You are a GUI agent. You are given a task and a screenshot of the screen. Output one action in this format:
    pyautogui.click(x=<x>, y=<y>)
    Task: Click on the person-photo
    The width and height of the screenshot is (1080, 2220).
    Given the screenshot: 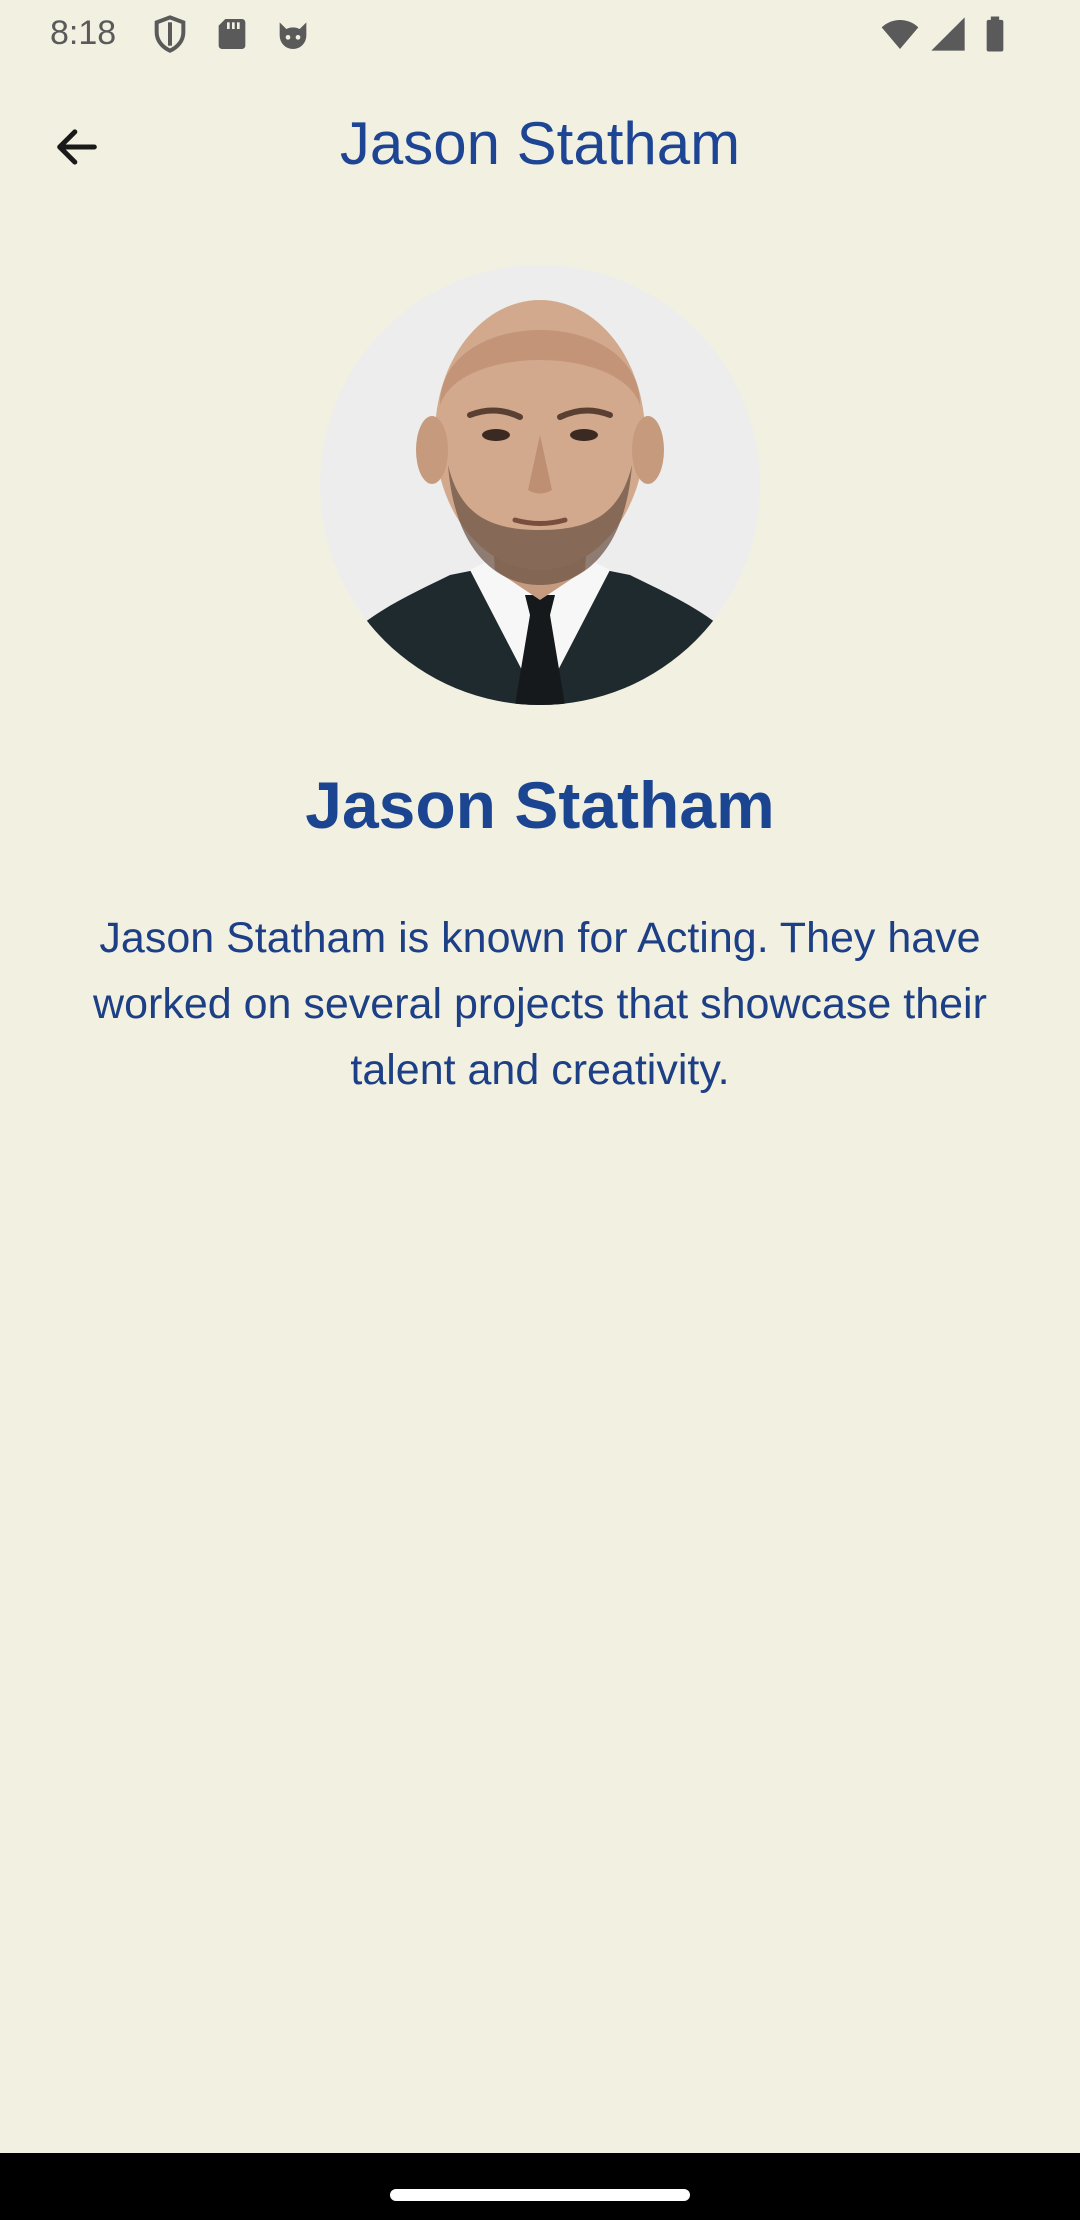 What is the action you would take?
    pyautogui.click(x=540, y=485)
    